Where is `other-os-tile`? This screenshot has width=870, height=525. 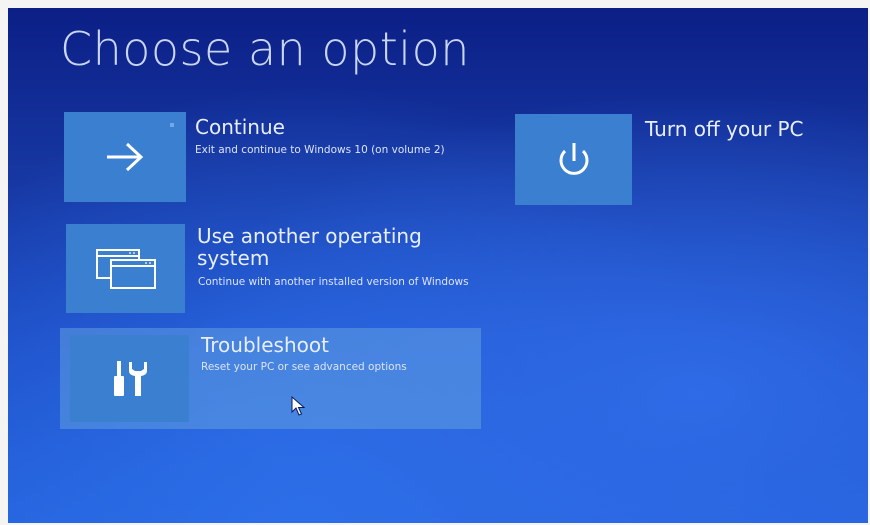
other-os-tile is located at coordinates (125, 268).